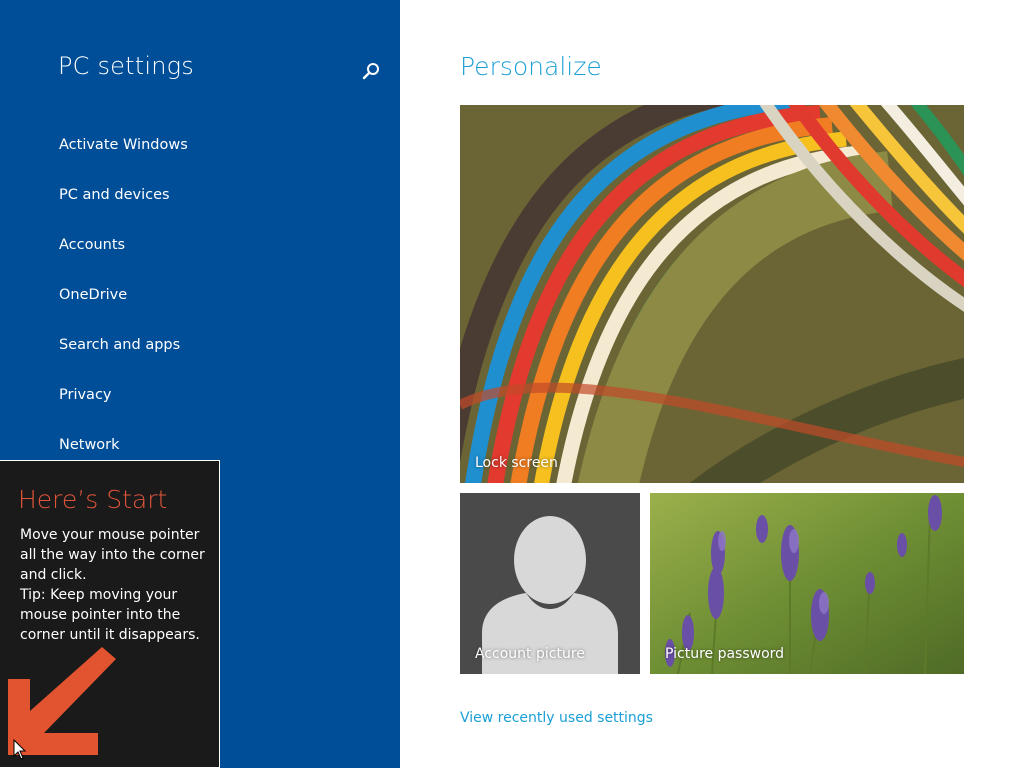 Image resolution: width=1024 pixels, height=769 pixels. Describe the element at coordinates (20, 749) in the screenshot. I see `mouse-pointer-icon` at that location.